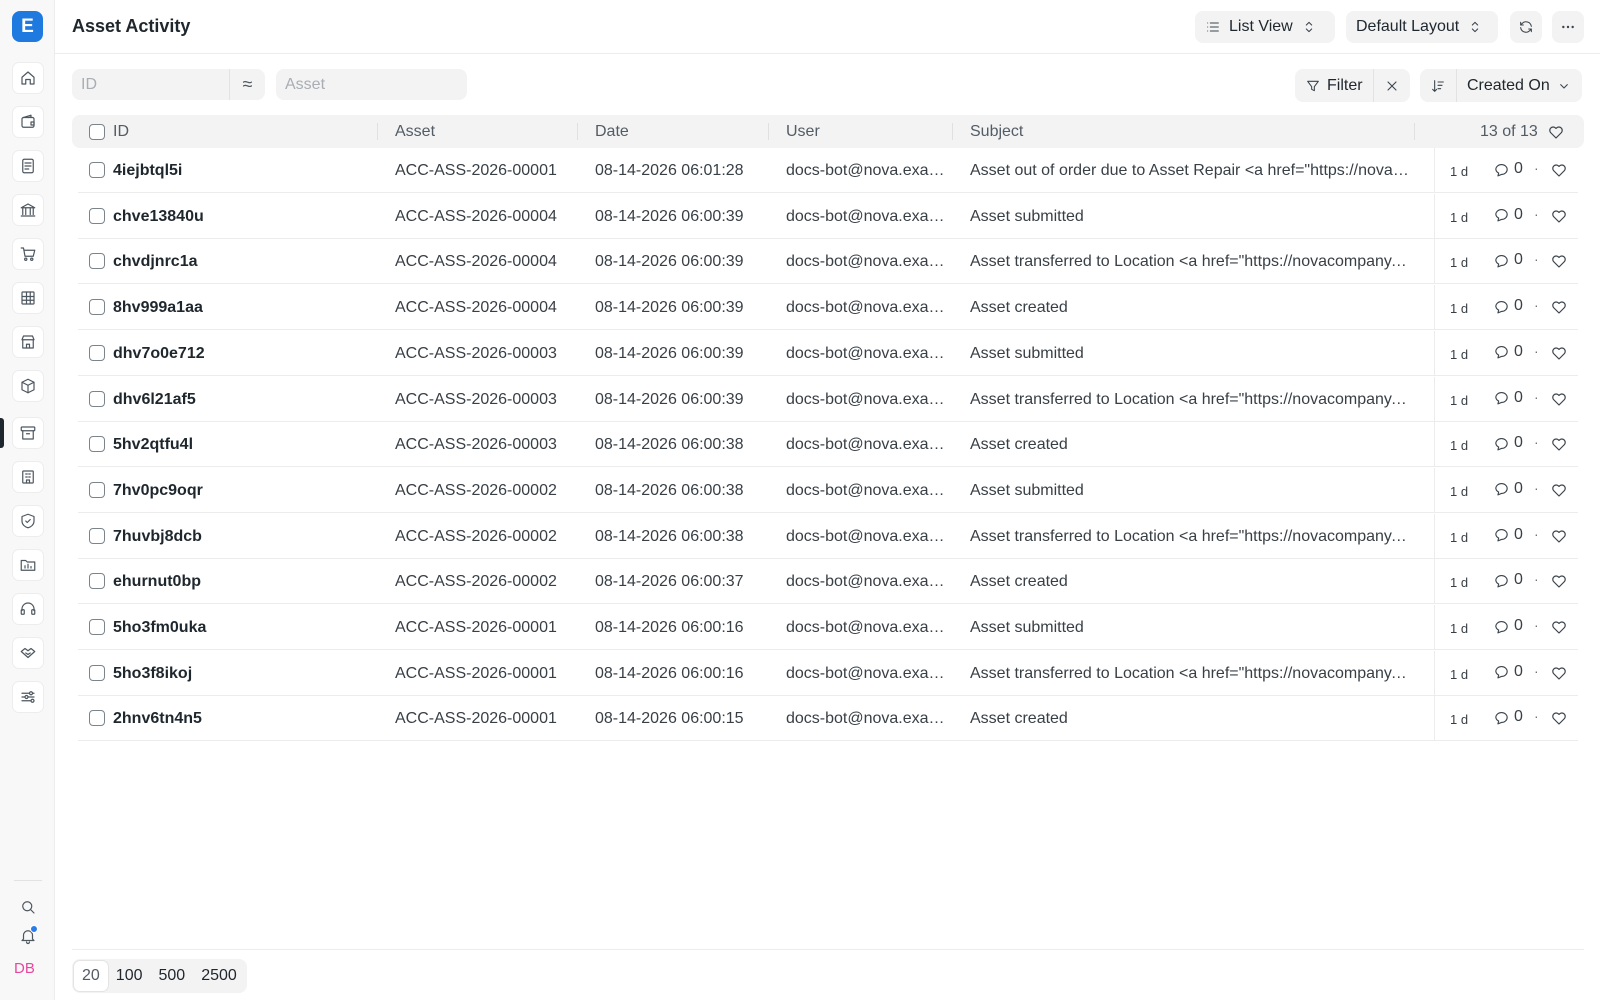 The height and width of the screenshot is (1000, 1600). I want to click on clear-filter-button, so click(1391, 85).